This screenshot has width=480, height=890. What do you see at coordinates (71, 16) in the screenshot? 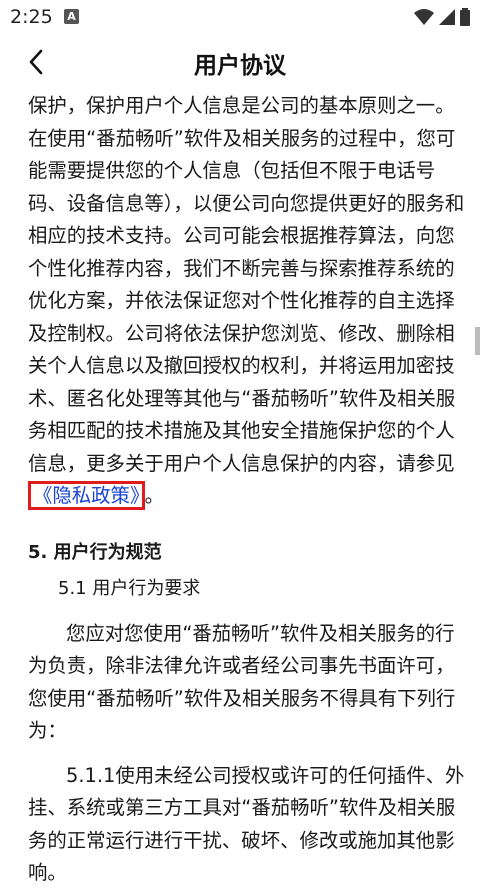
I see `notification-icon: A` at bounding box center [71, 16].